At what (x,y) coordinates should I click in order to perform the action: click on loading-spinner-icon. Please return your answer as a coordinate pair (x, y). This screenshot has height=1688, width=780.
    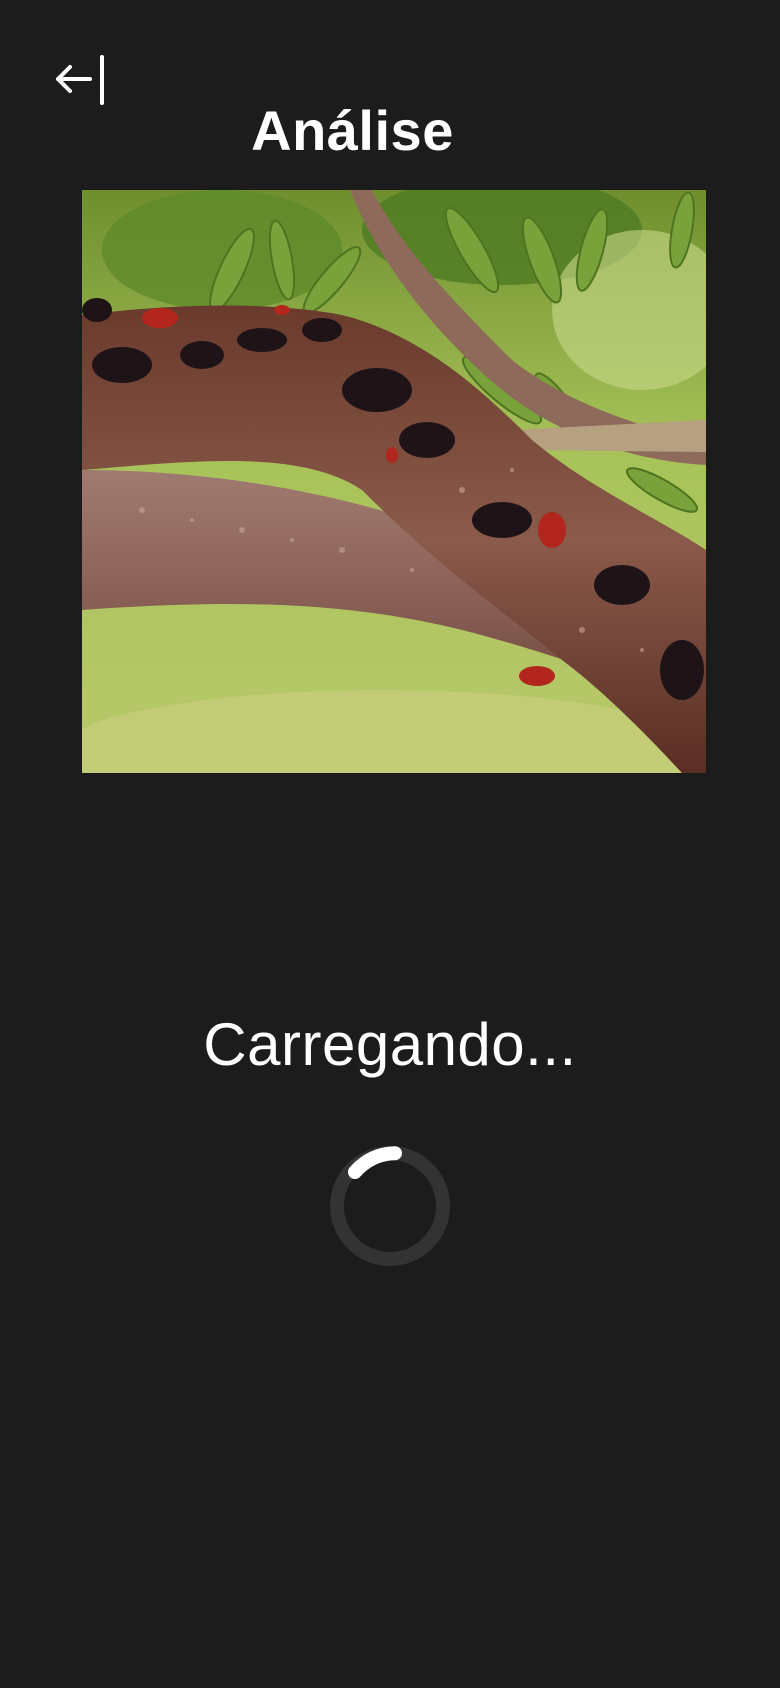
    Looking at the image, I should click on (390, 1206).